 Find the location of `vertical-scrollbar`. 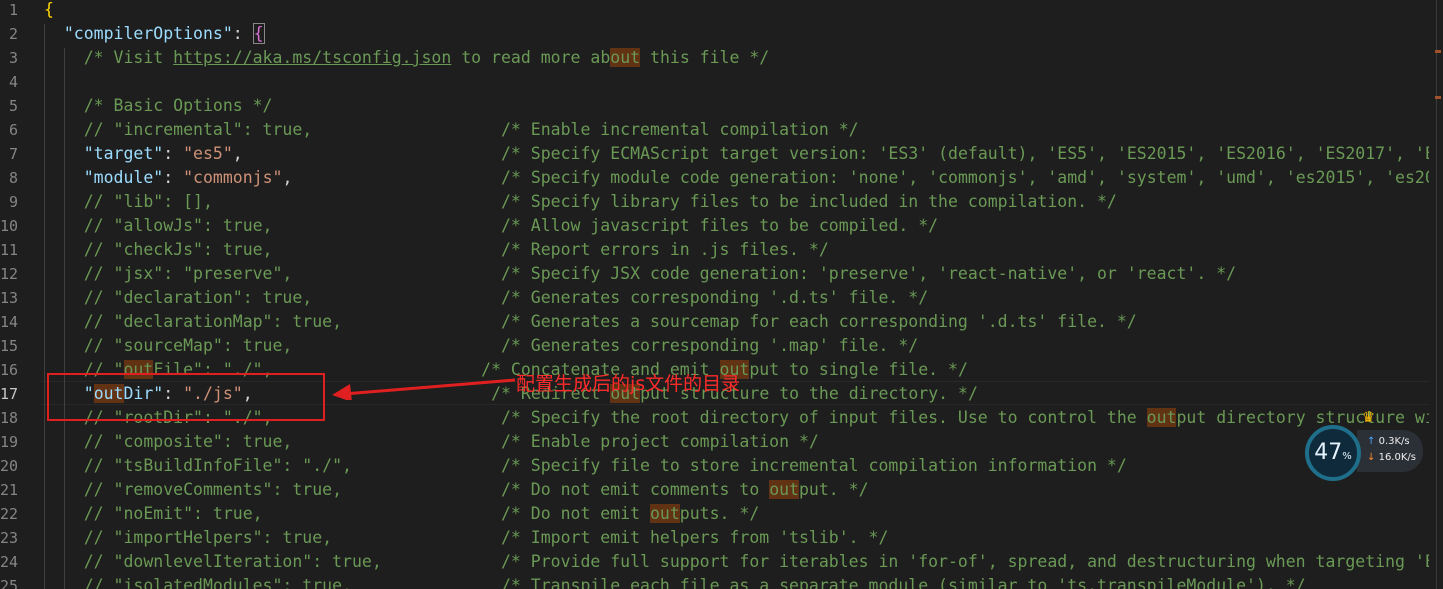

vertical-scrollbar is located at coordinates (1436, 294).